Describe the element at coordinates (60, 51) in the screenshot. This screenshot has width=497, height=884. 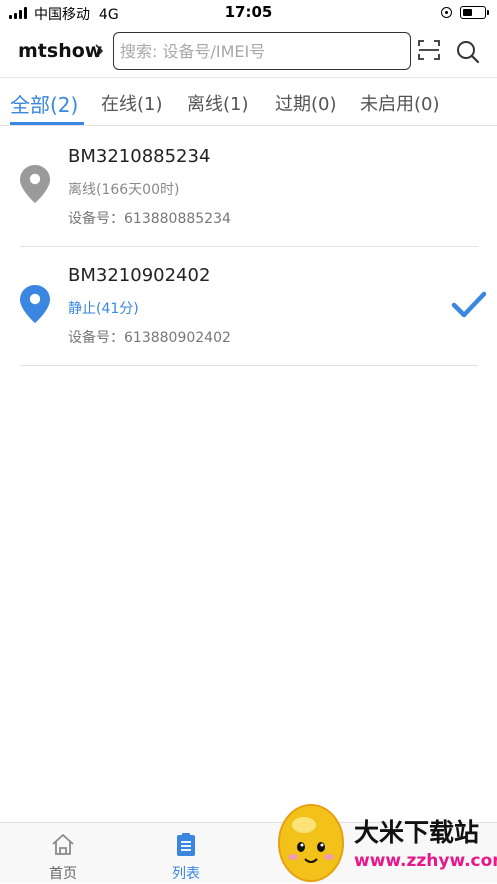
I see `account-name: mtshow` at that location.